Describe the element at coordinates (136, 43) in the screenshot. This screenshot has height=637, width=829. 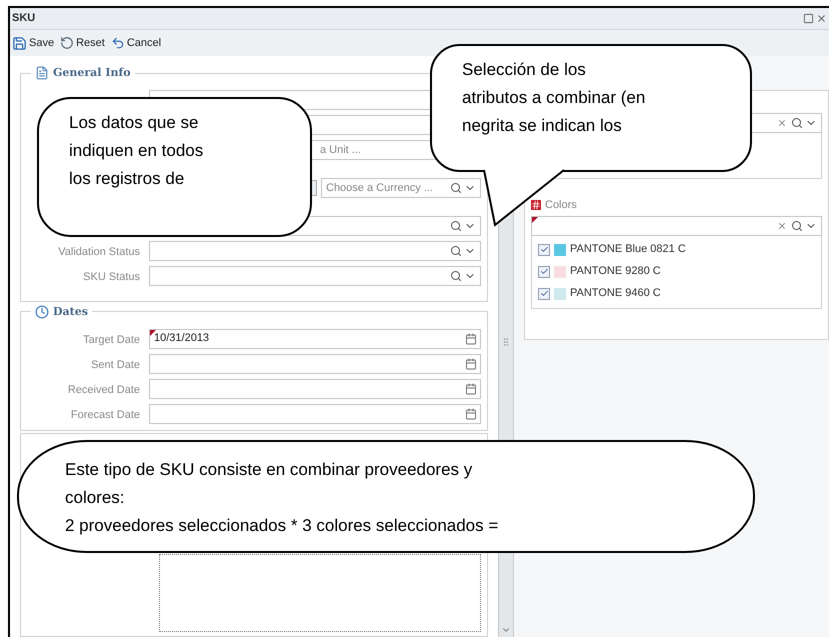
I see `toolbar-button: Cancel` at that location.